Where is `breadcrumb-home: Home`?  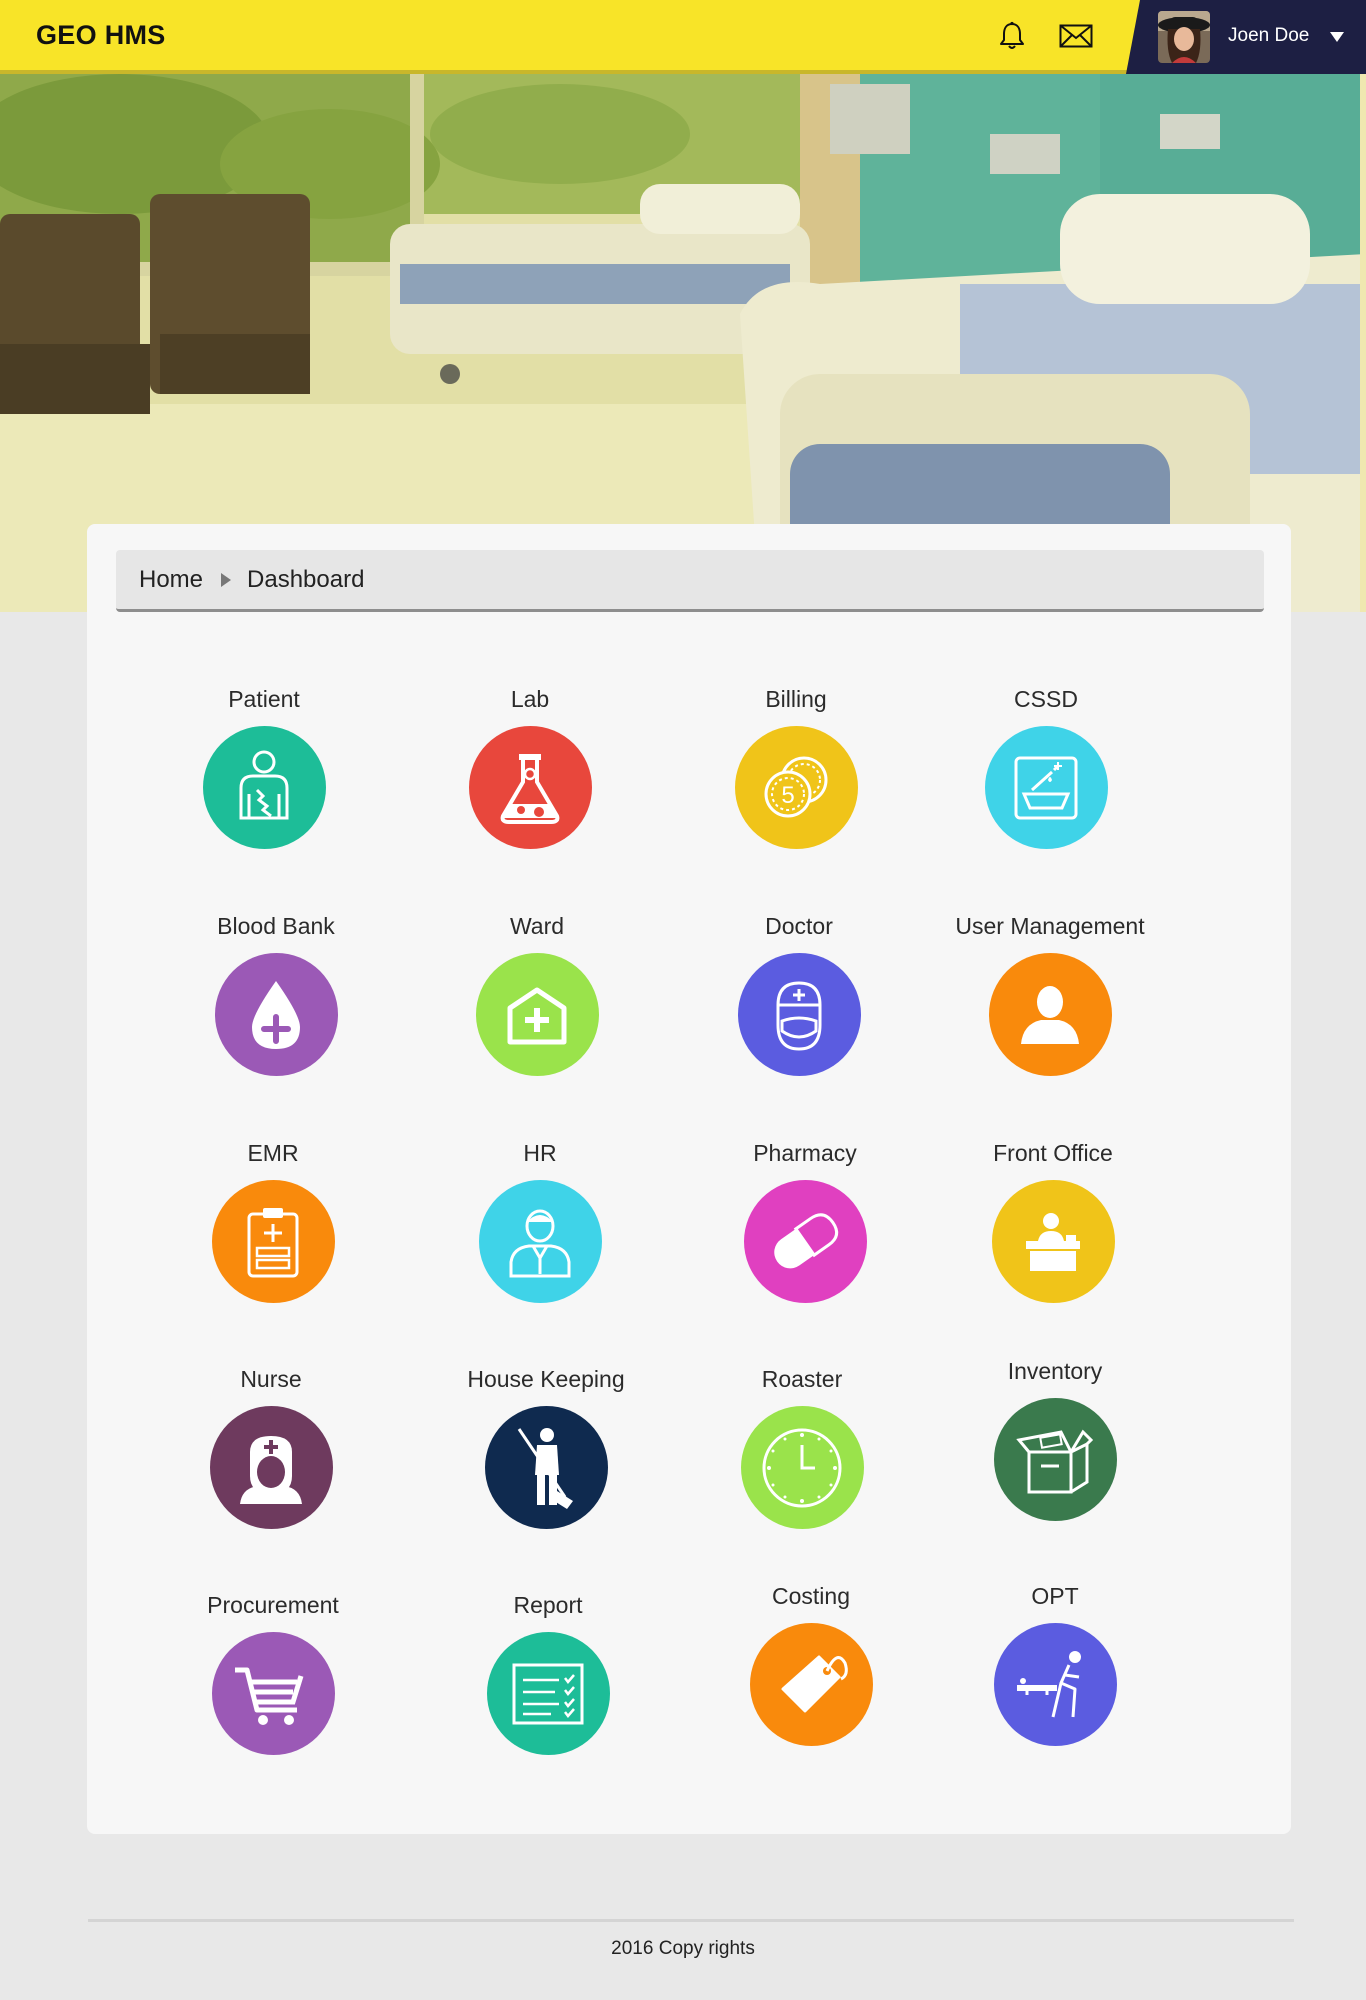 breadcrumb-home: Home is located at coordinates (171, 580).